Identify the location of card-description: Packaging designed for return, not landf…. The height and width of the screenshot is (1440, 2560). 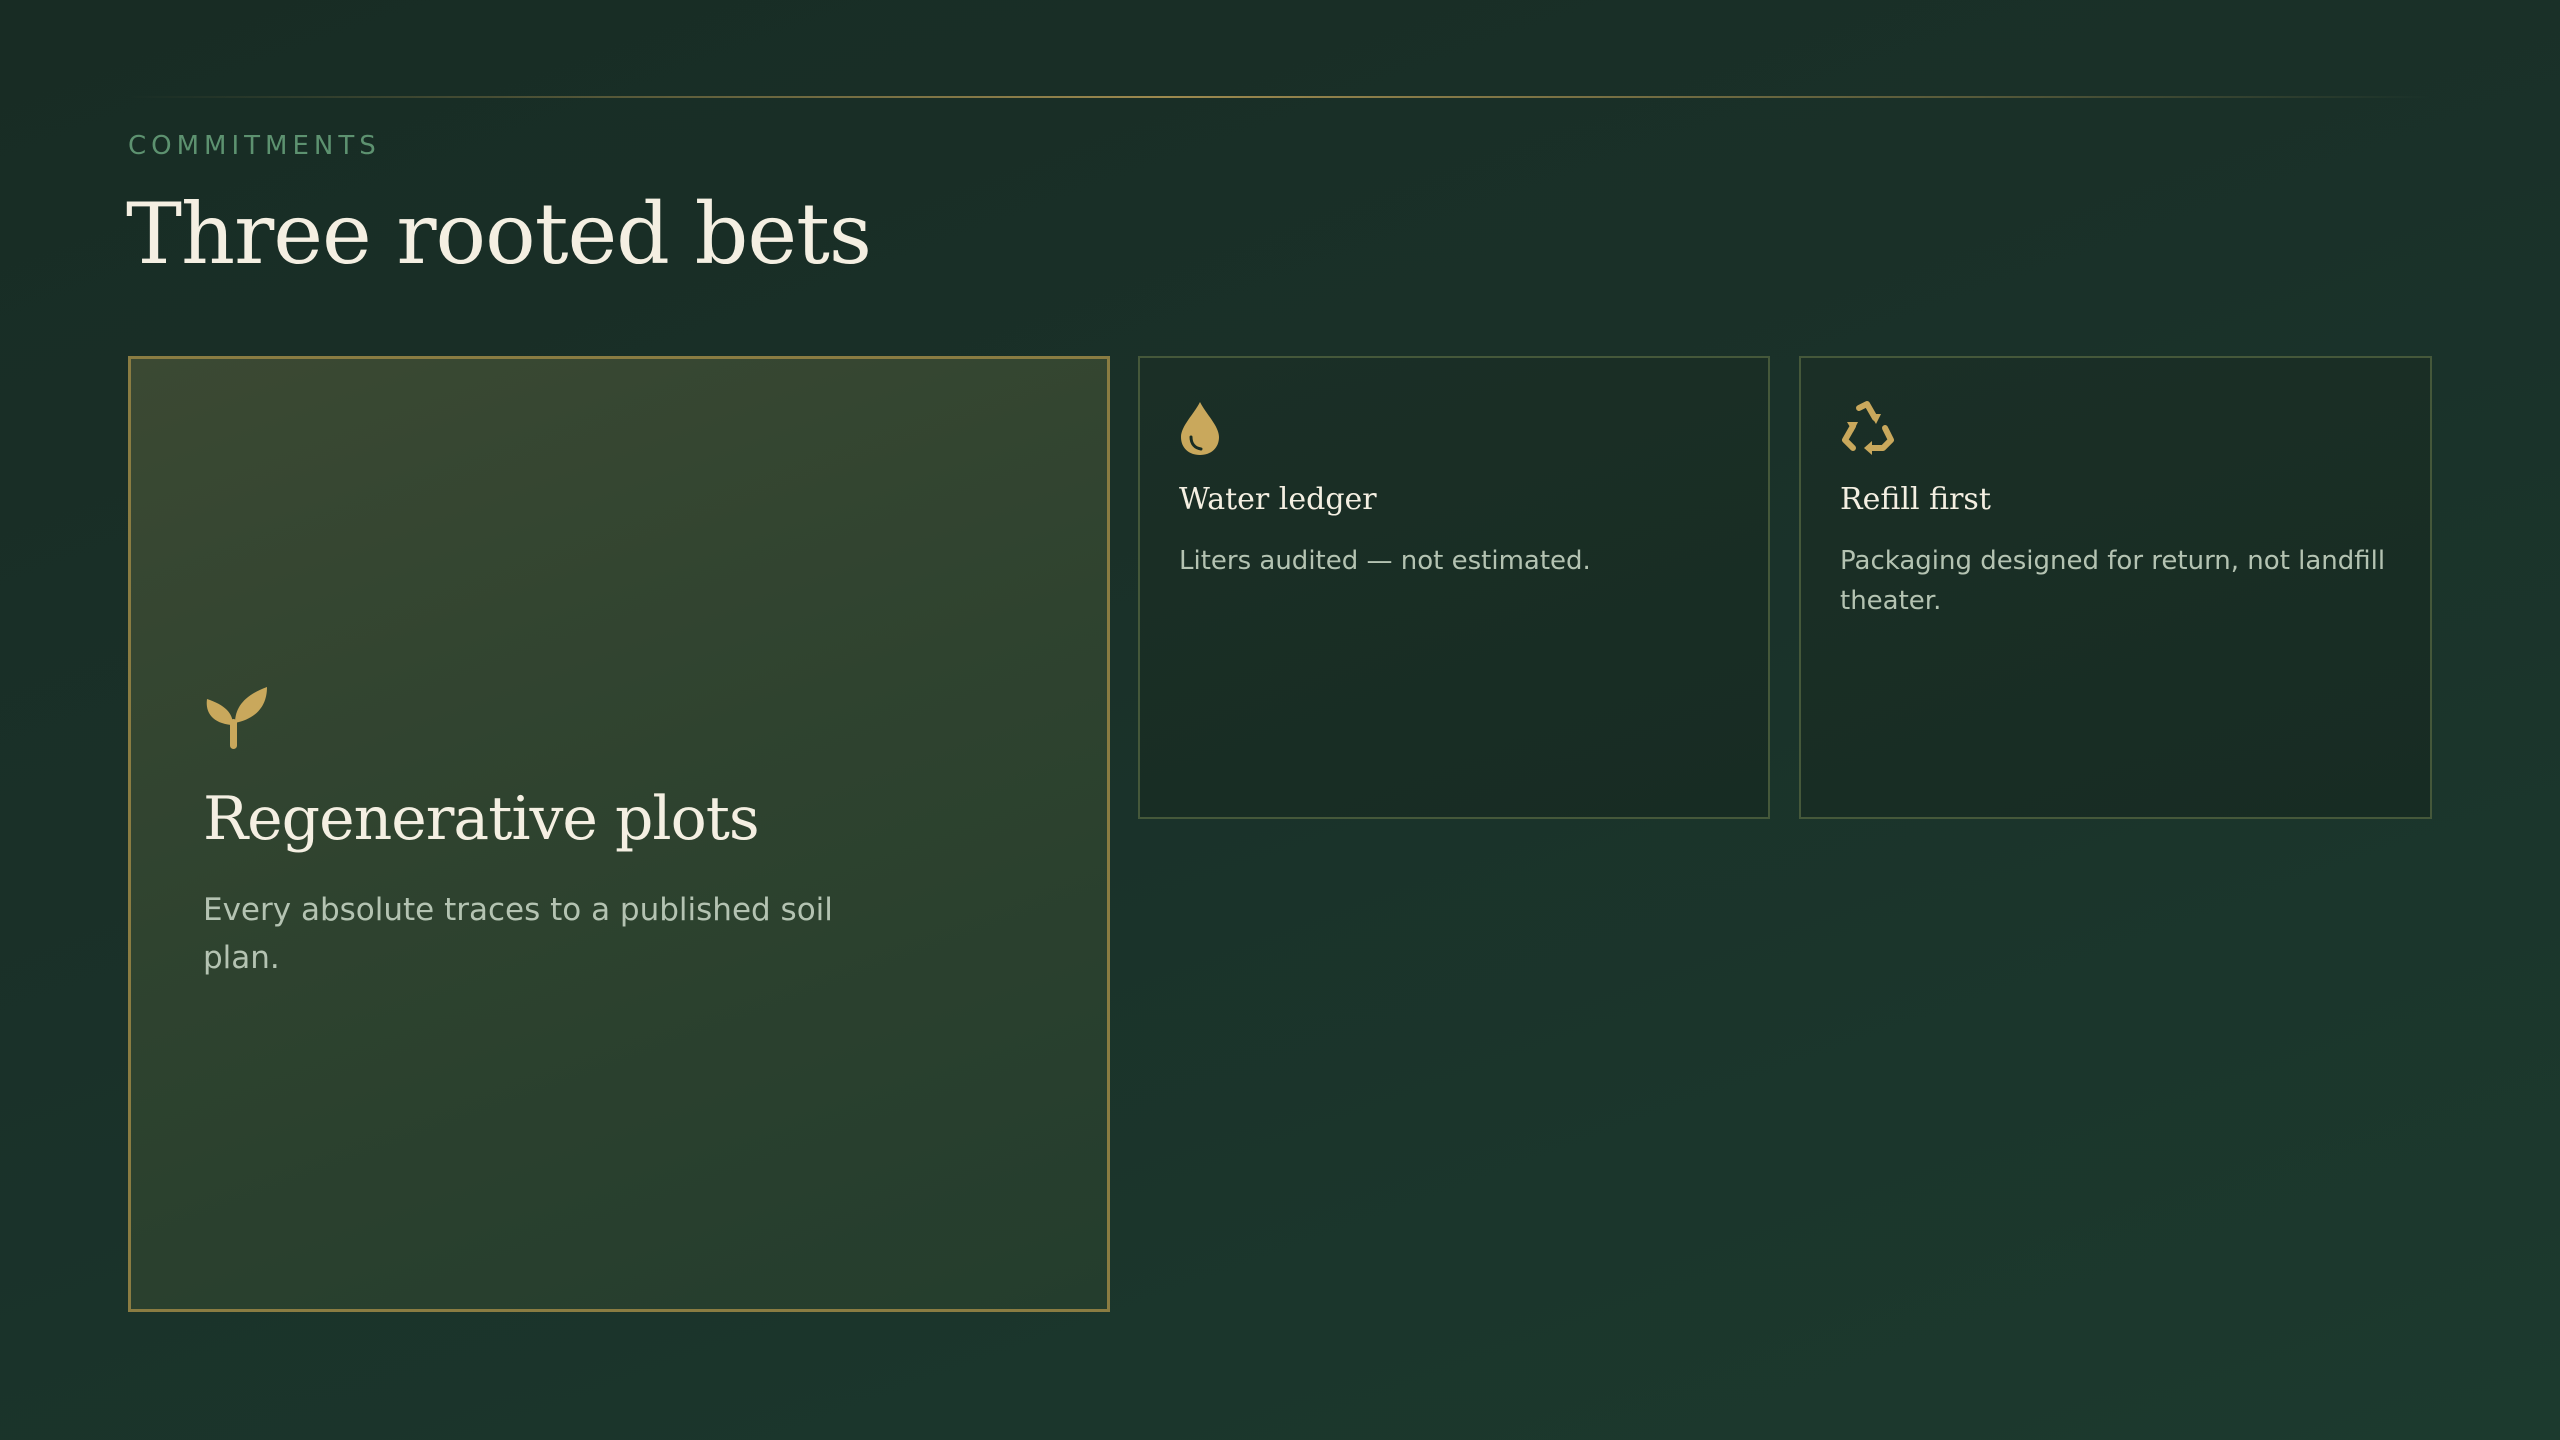
(2113, 581).